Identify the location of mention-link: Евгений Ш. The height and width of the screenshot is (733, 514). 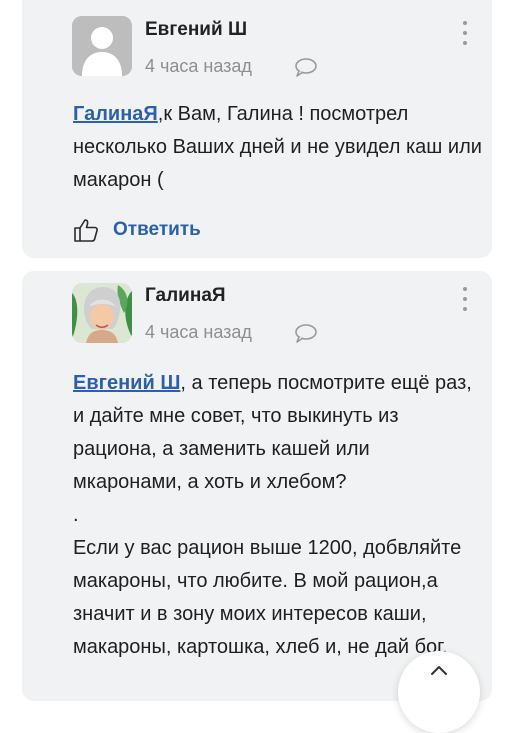
(126, 383).